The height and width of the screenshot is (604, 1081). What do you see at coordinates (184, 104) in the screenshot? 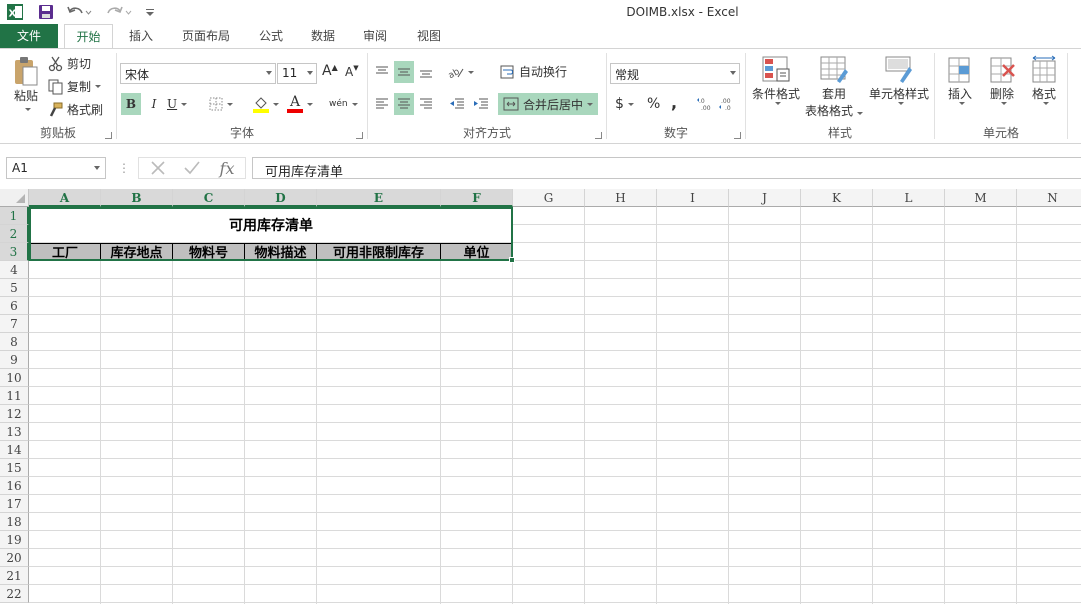
I see `underline-dropdown-icon` at bounding box center [184, 104].